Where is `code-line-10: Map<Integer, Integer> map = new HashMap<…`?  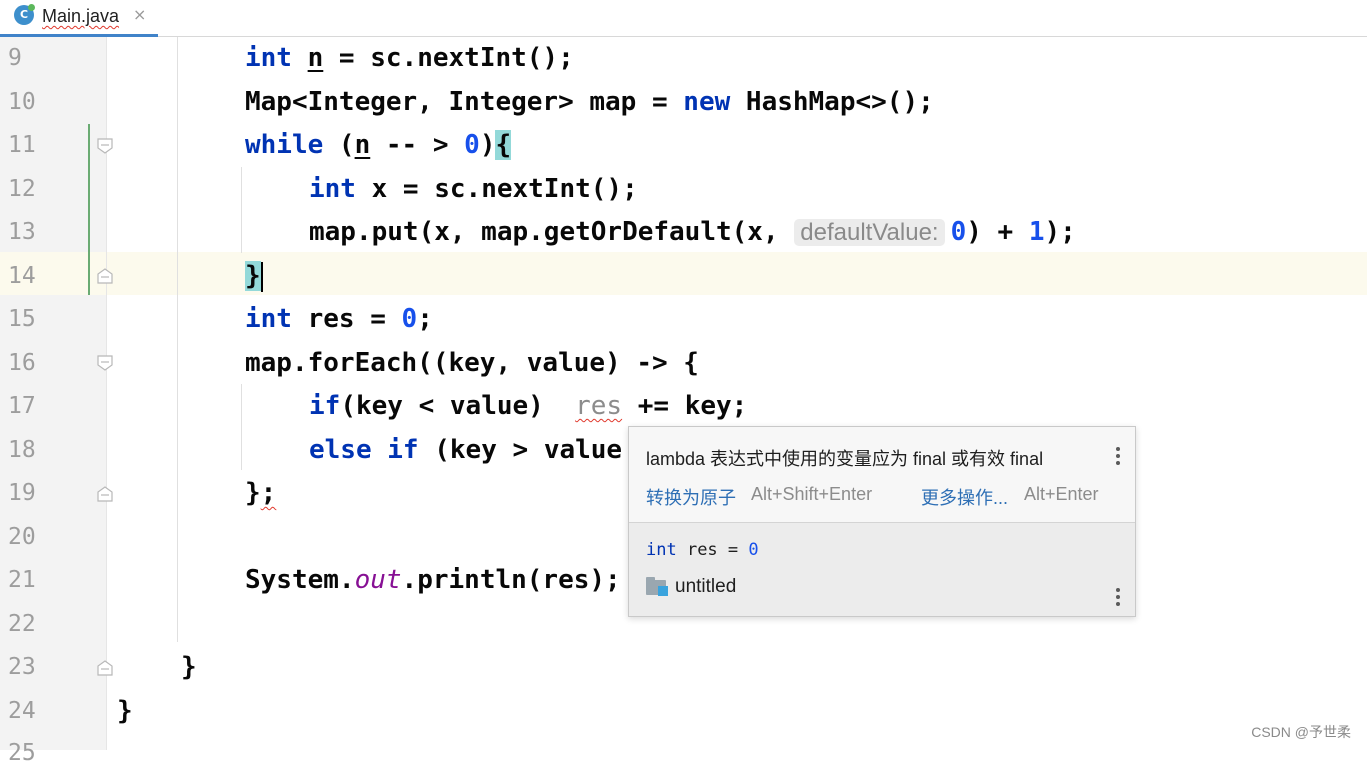
code-line-10: Map<Integer, Integer> map = new HashMap<… is located at coordinates (589, 102).